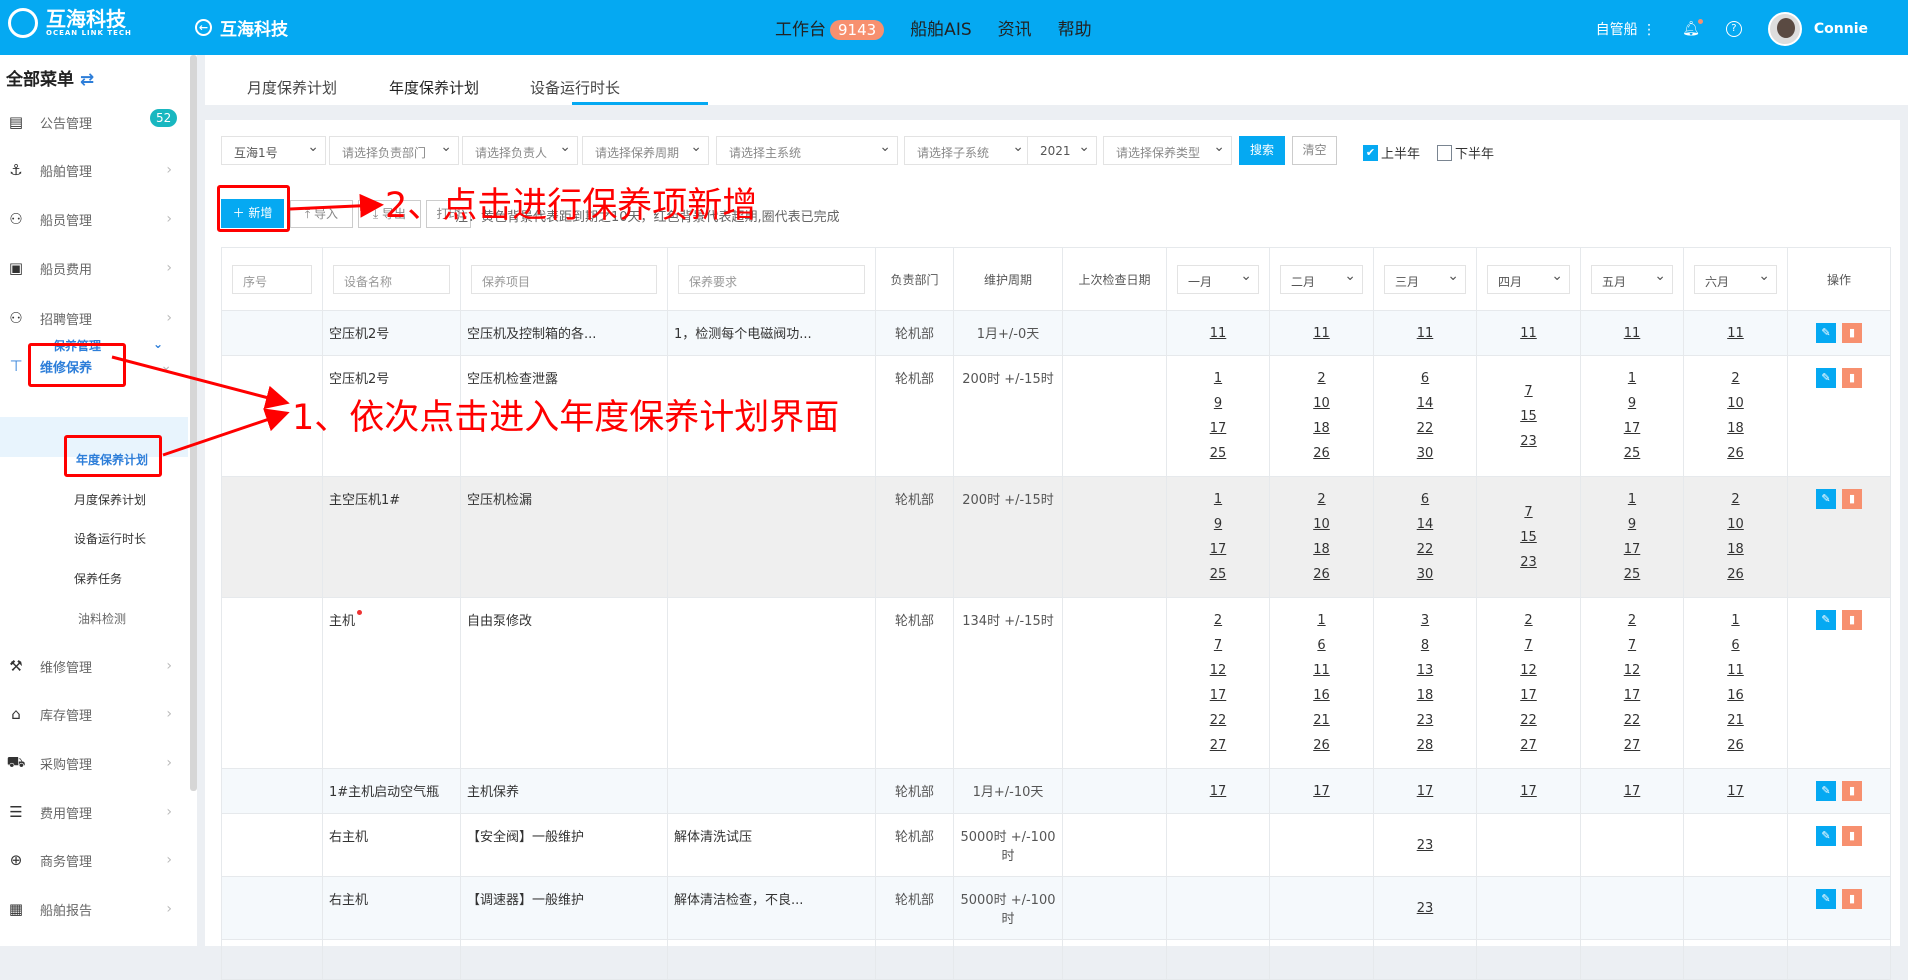 This screenshot has width=1908, height=980. Describe the element at coordinates (94, 618) in the screenshot. I see `sidebar-item: 油料检测` at that location.